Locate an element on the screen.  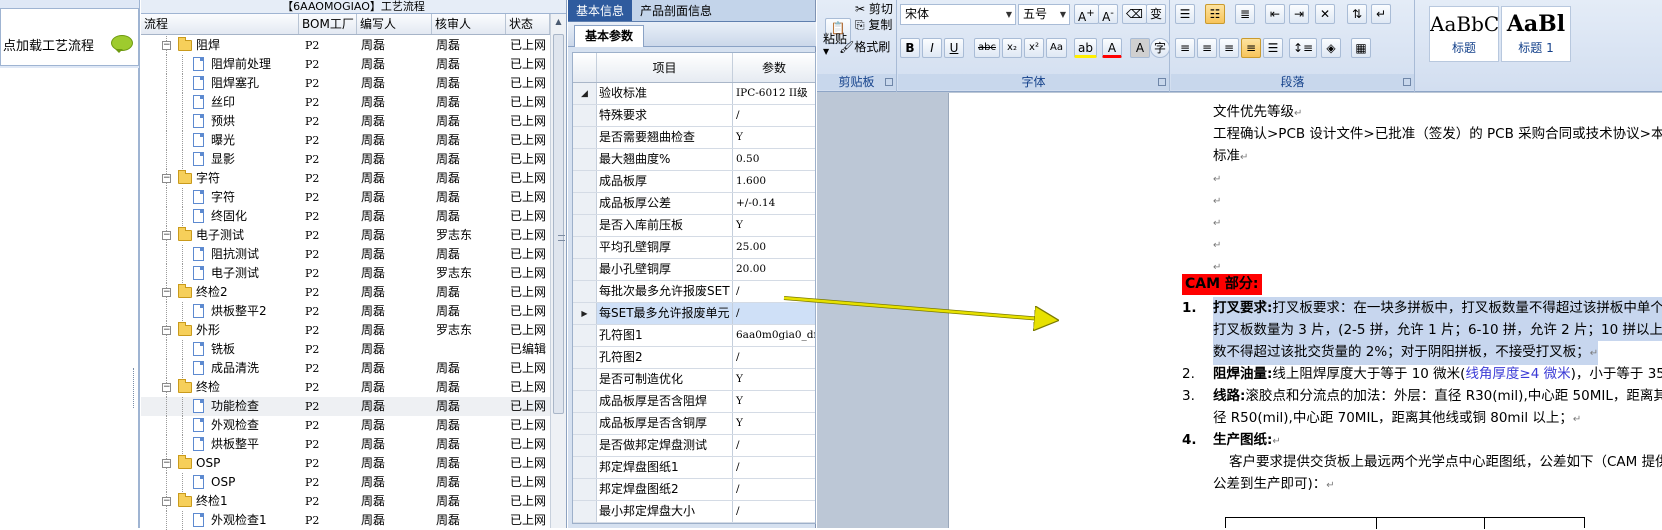
chat-bubble-icon is located at coordinates (122, 44).